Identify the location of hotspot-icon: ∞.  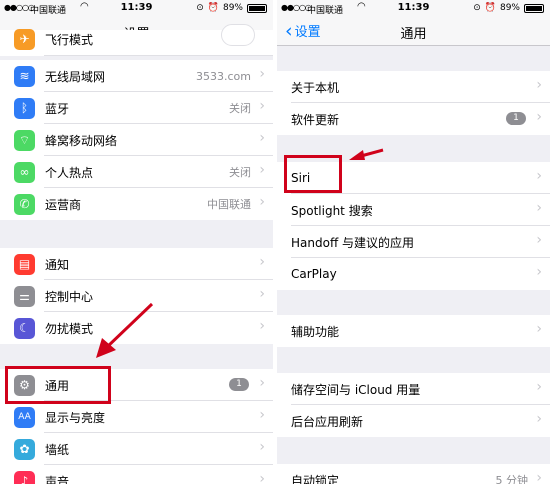
(24, 172).